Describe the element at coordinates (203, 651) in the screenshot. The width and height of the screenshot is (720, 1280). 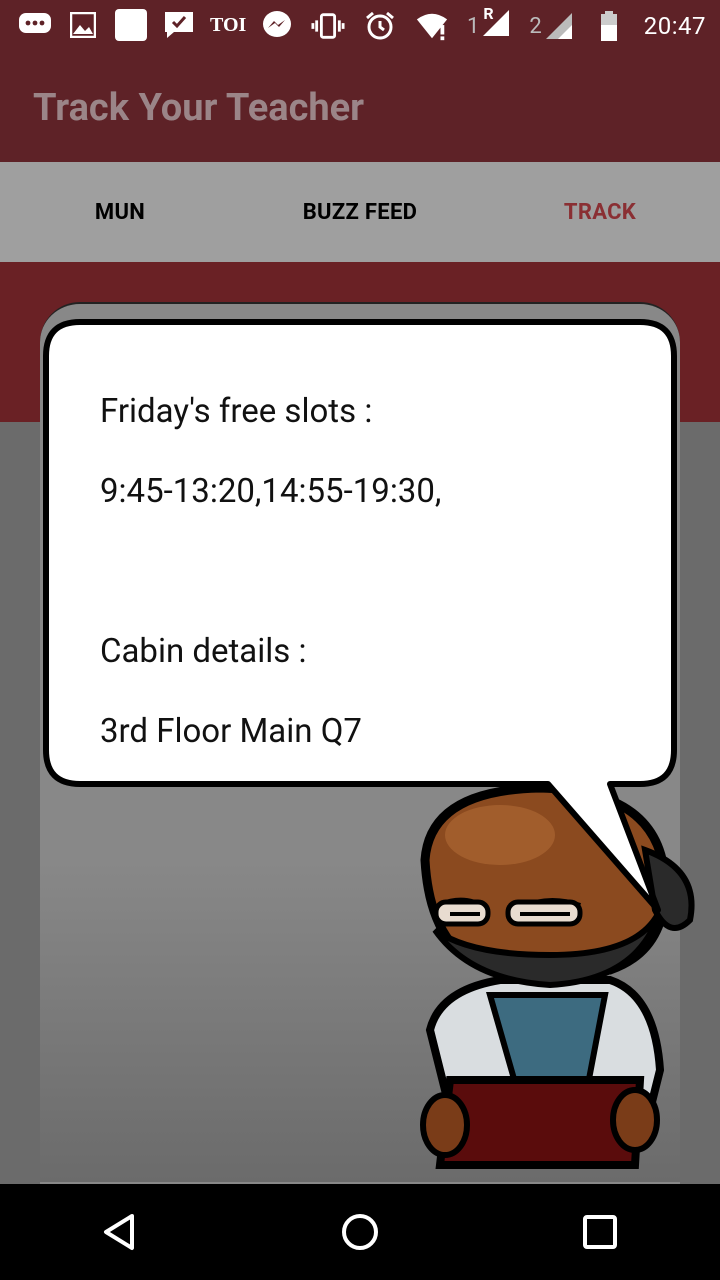
I see `cabin-label: Cabin details :` at that location.